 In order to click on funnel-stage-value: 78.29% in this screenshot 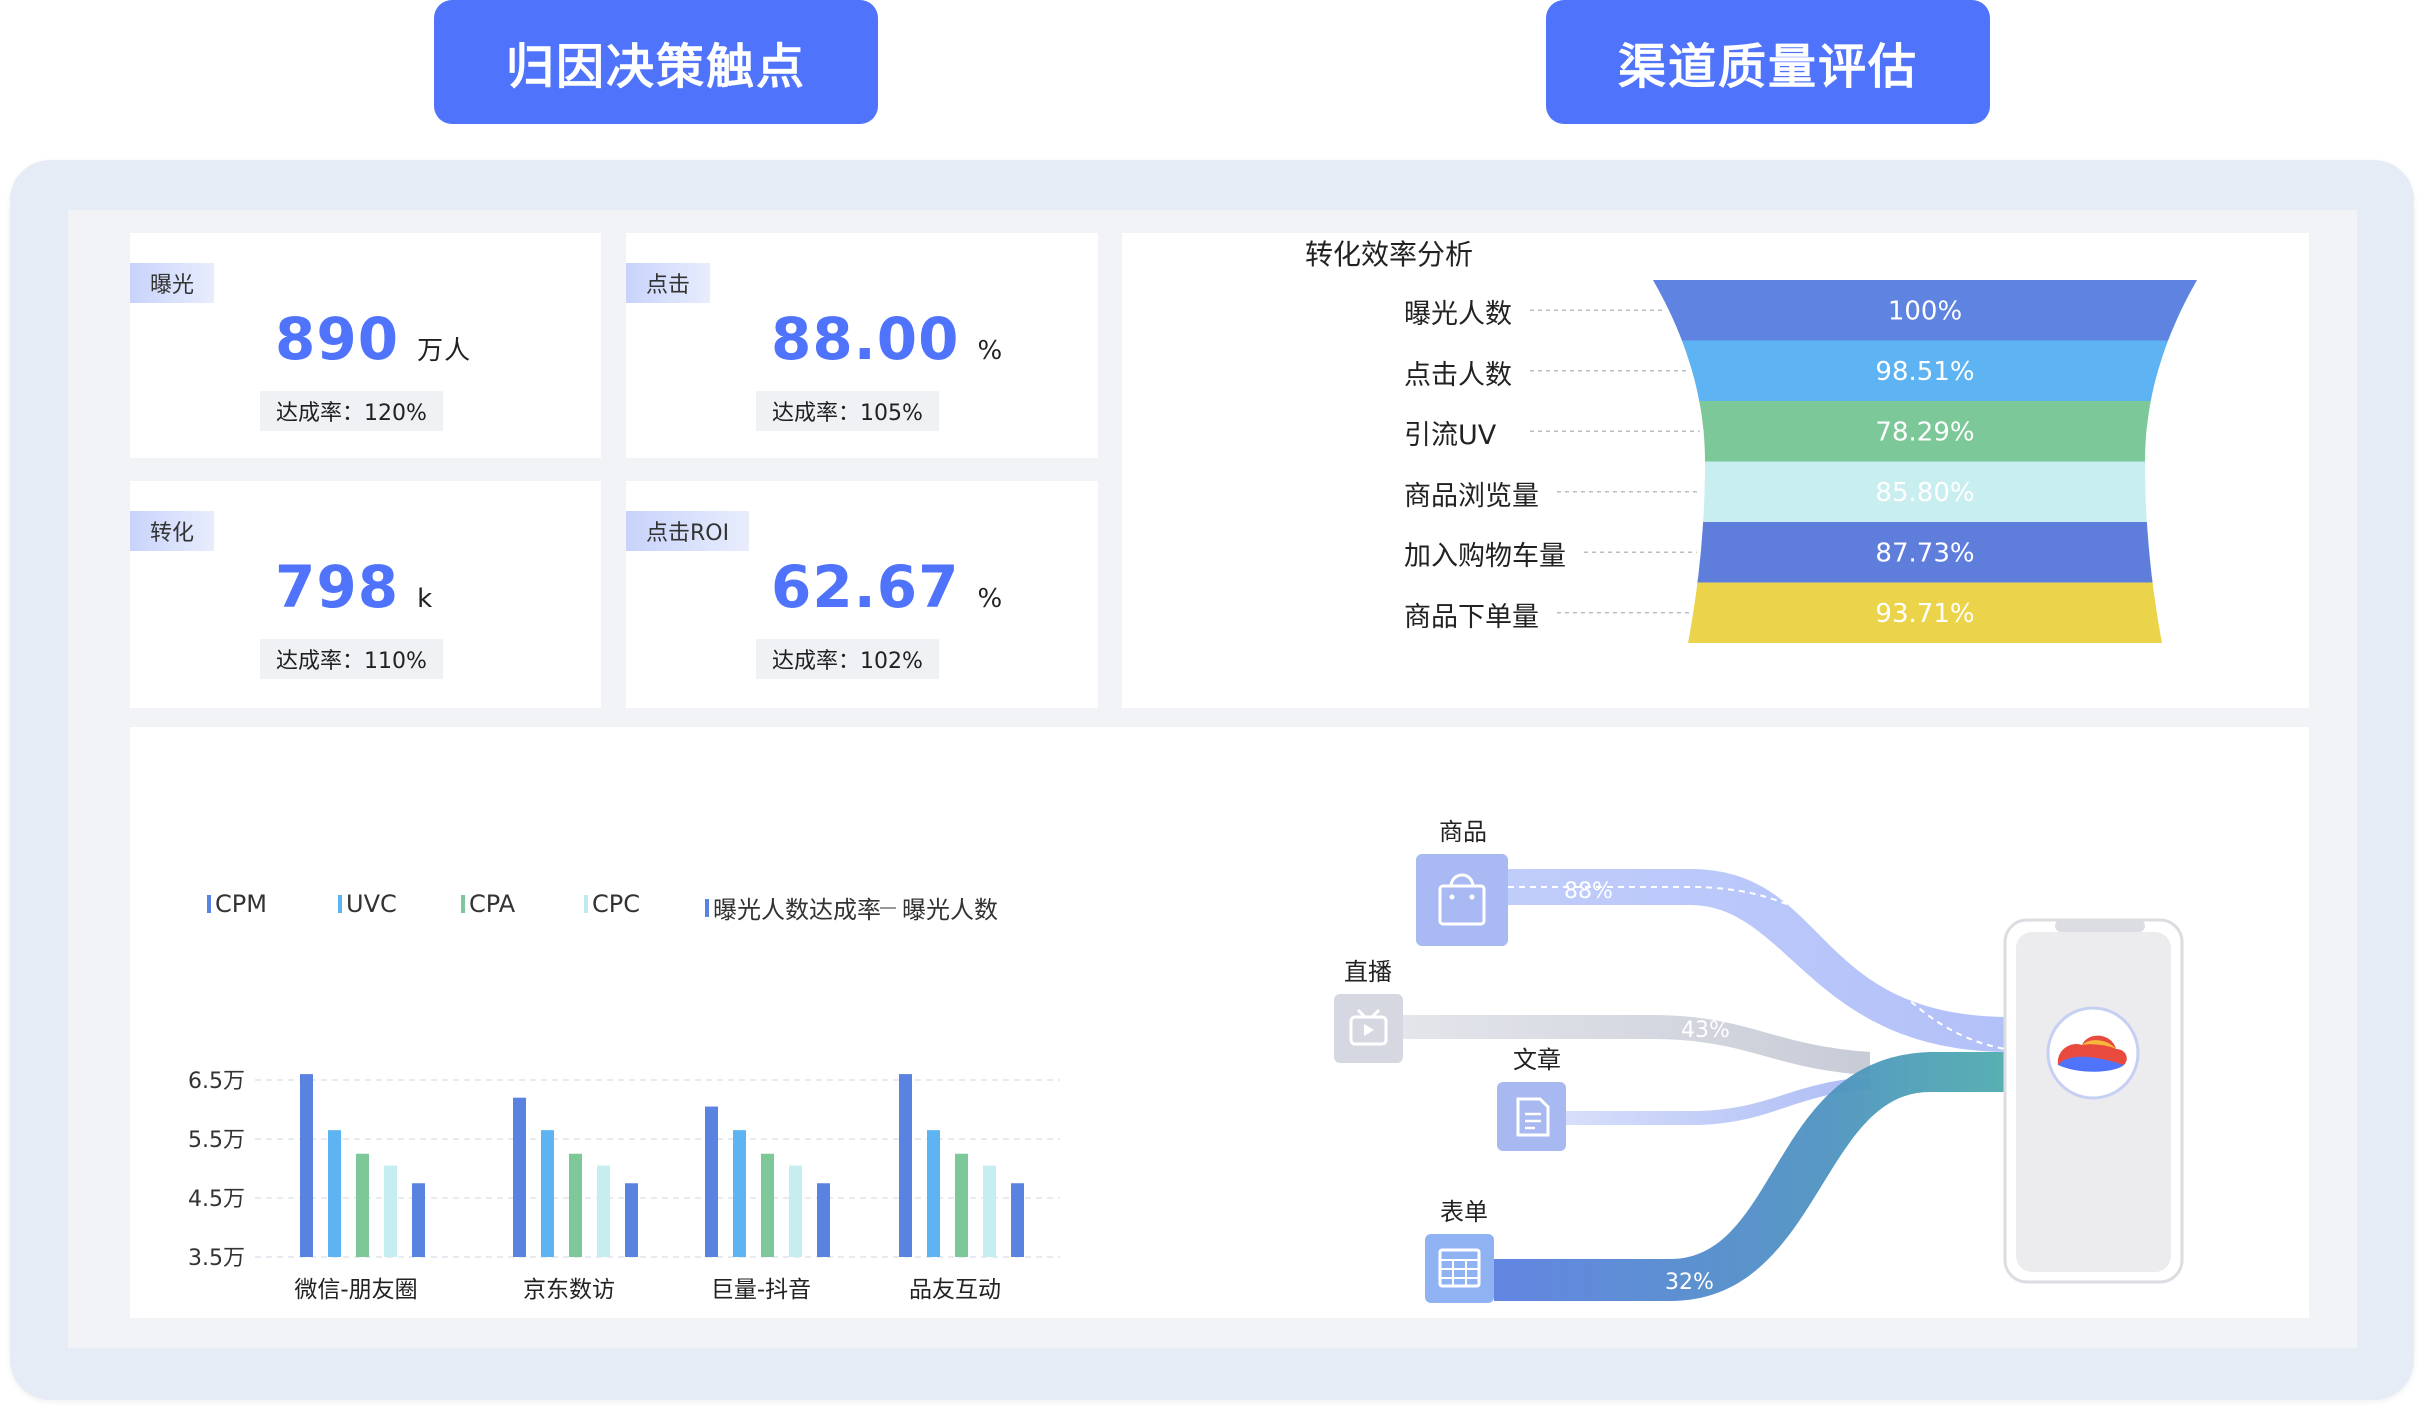, I will do `click(1924, 432)`.